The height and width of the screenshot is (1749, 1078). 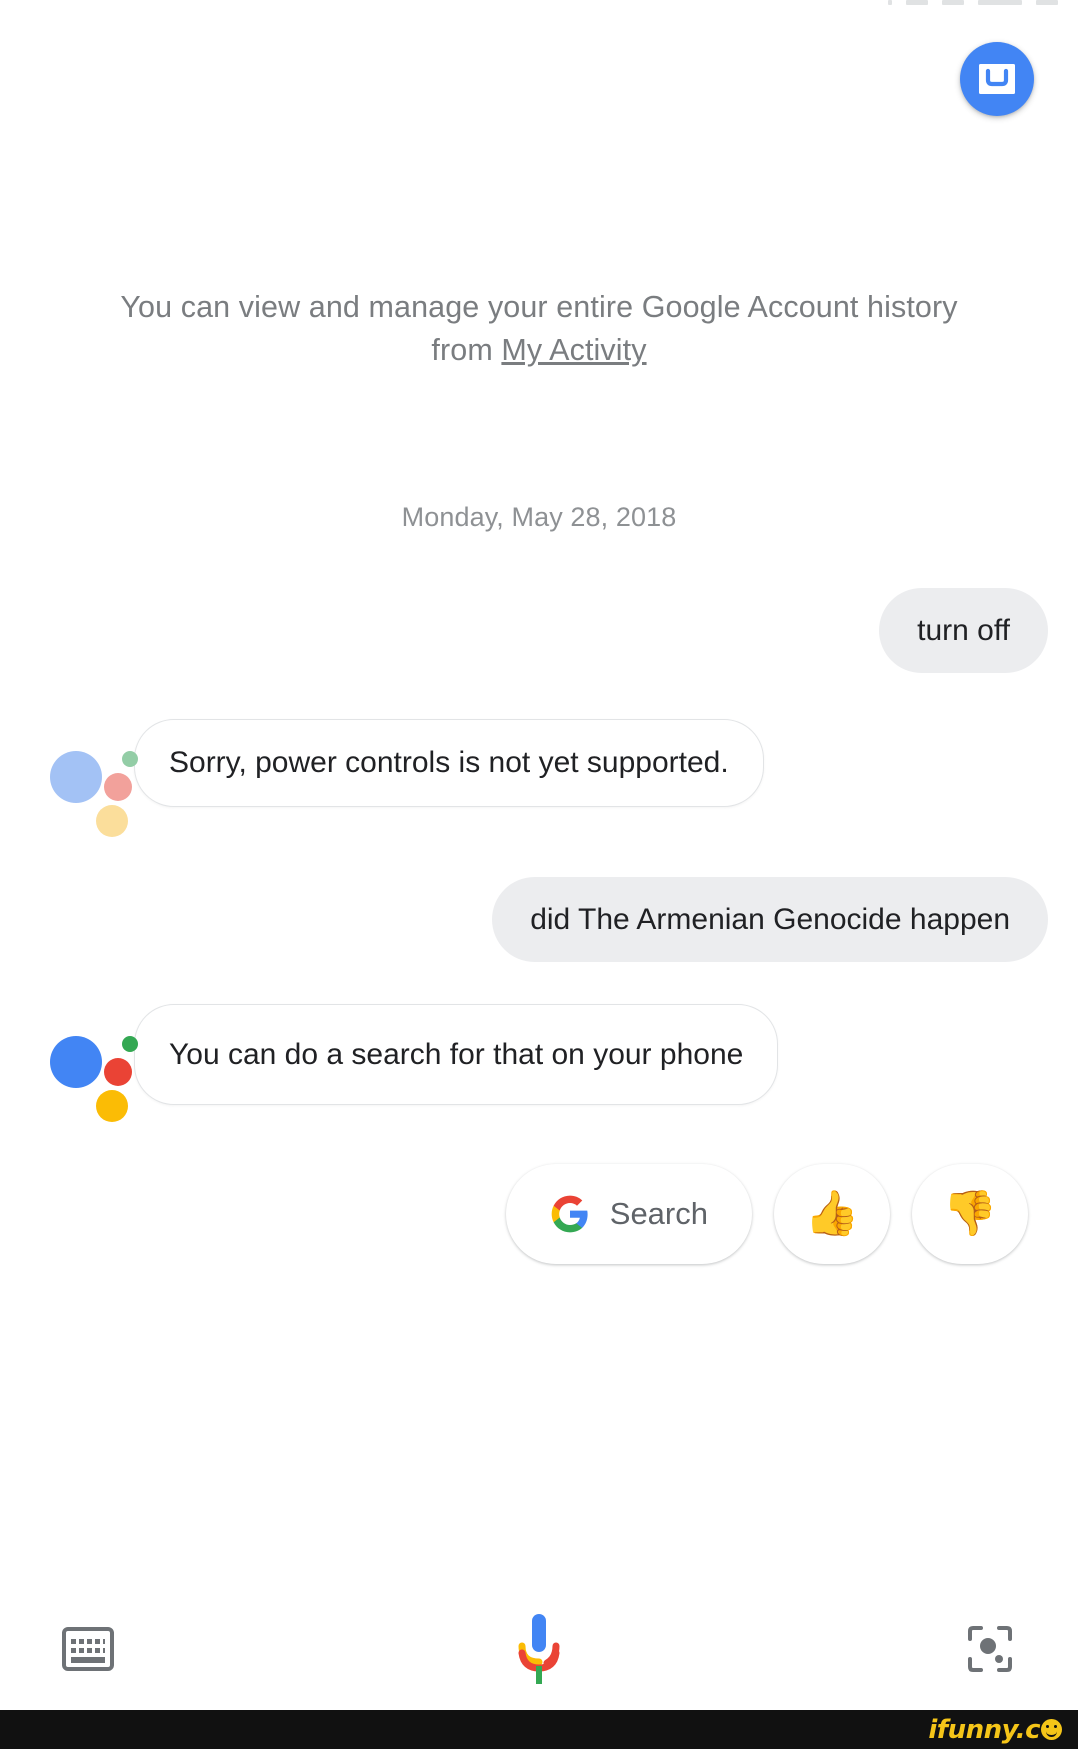 I want to click on lens-button, so click(x=990, y=1651).